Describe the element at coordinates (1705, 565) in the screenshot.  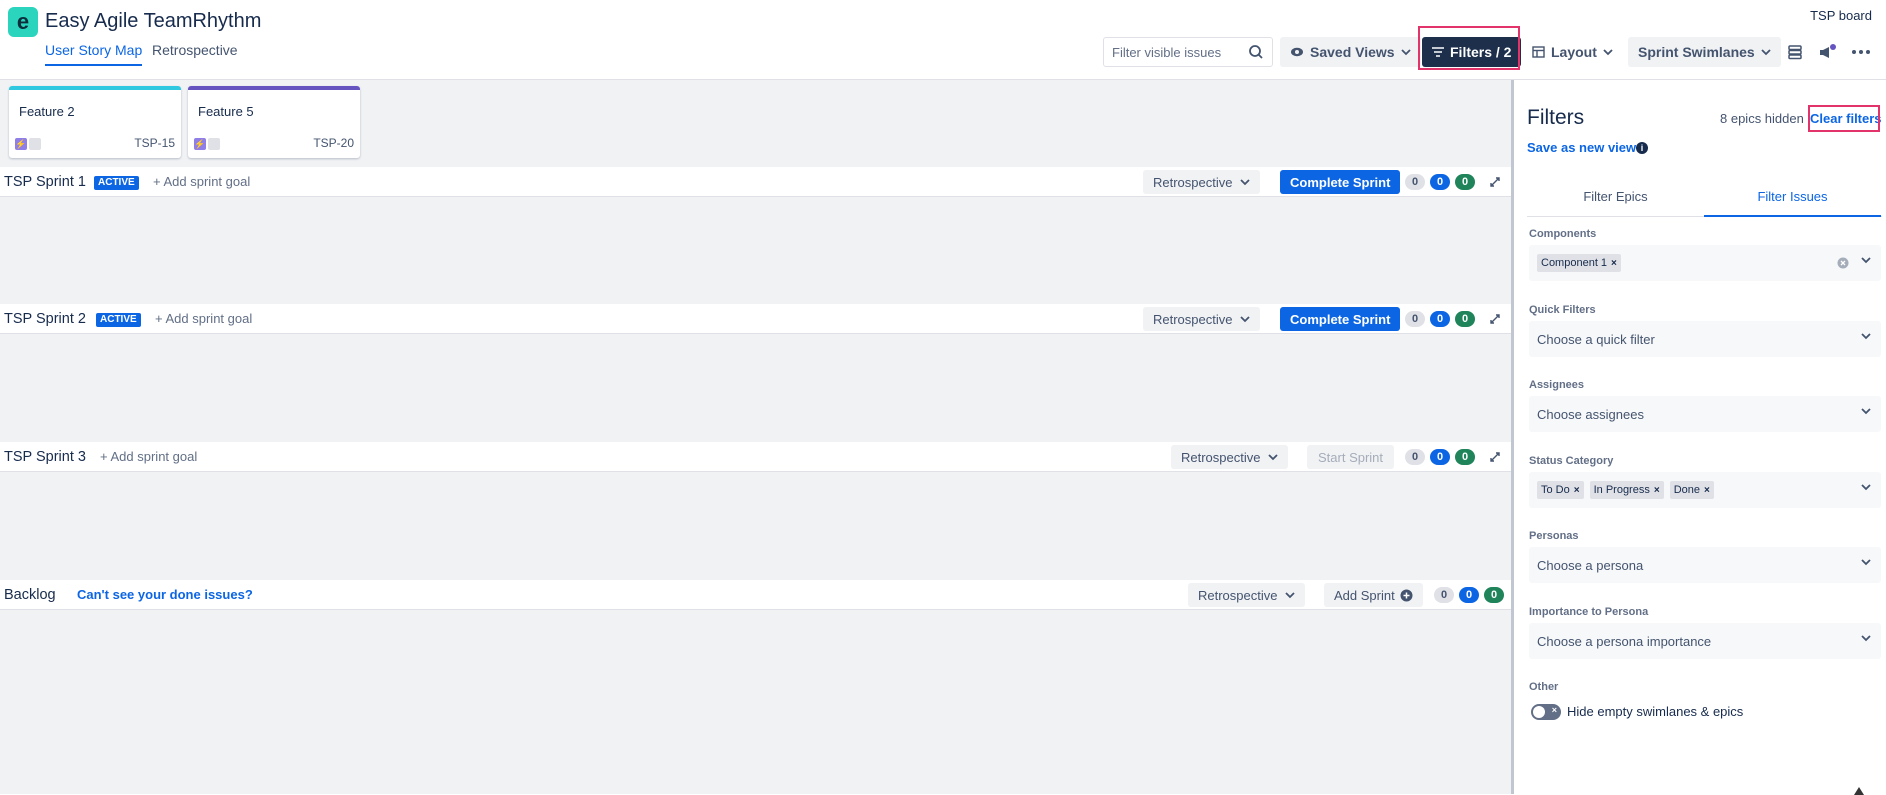
I see `persona-select: Choose a persona` at that location.